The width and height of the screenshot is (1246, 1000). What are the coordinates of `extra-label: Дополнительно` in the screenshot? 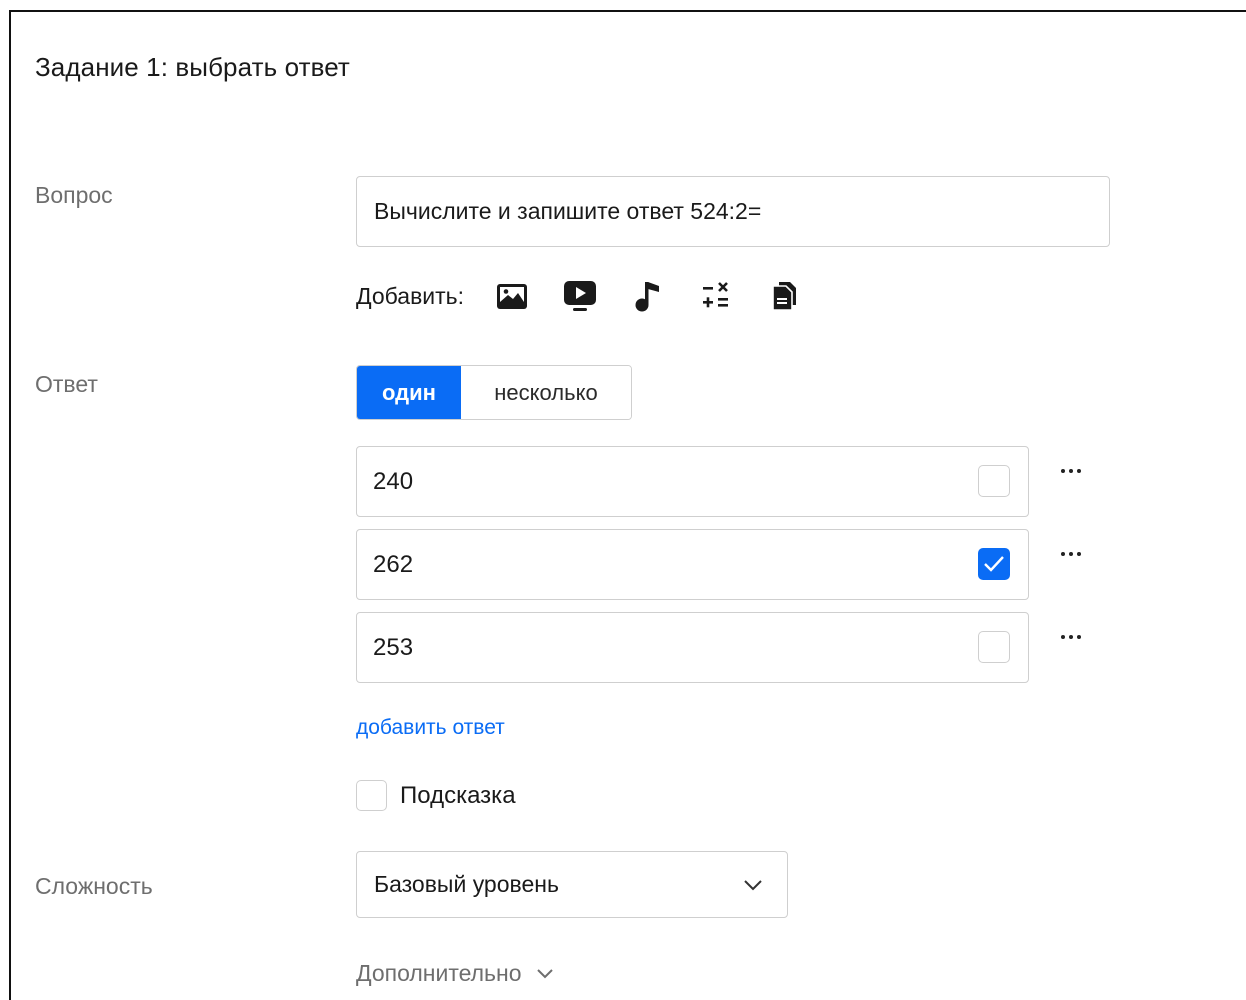 It's located at (439, 973).